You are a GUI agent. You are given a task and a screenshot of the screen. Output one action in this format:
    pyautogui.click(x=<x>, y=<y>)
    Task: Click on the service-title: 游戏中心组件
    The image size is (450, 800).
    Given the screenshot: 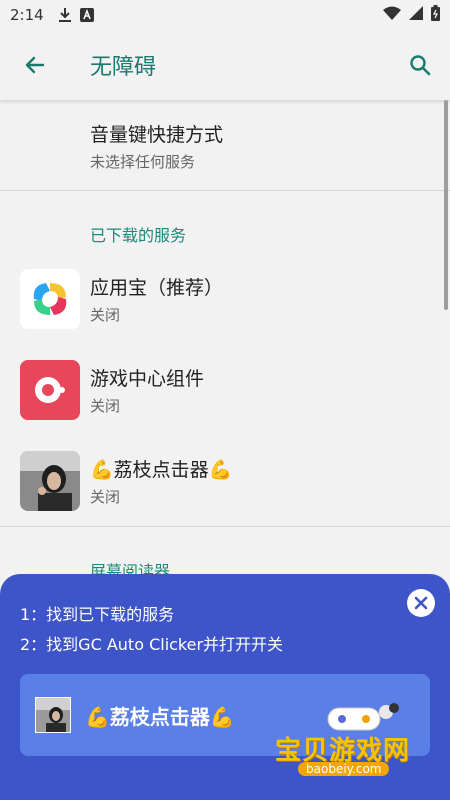 What is the action you would take?
    pyautogui.click(x=147, y=379)
    